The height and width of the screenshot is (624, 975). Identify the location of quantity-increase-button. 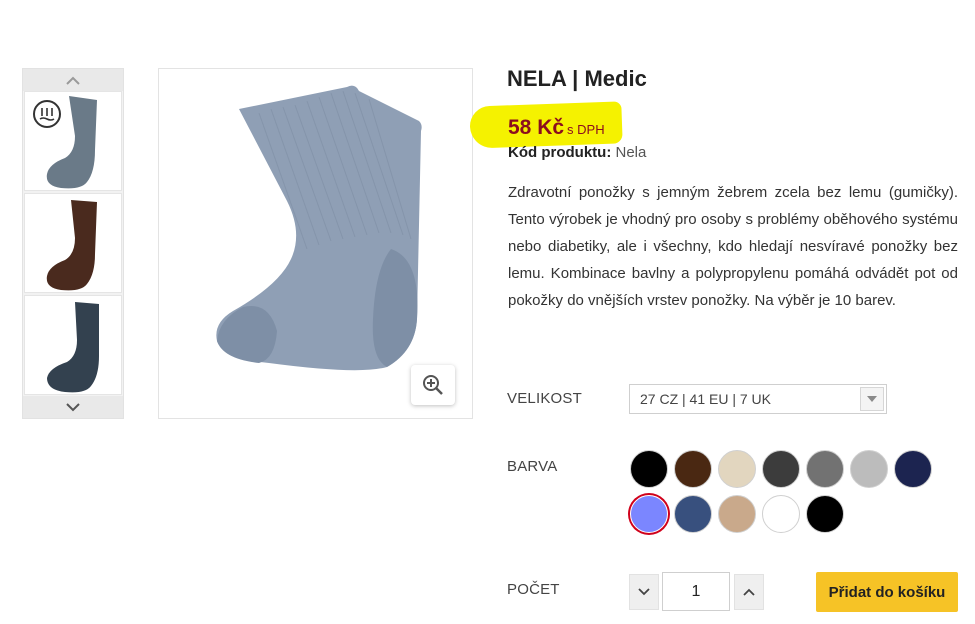
(749, 592).